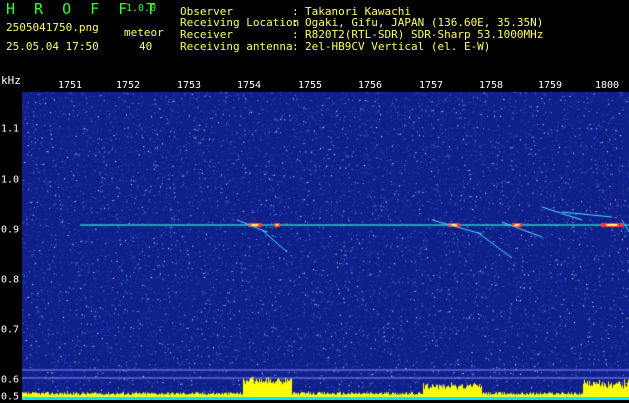 This screenshot has width=629, height=403. Describe the element at coordinates (295, 46) in the screenshot. I see `info-antenna-colon: :` at that location.